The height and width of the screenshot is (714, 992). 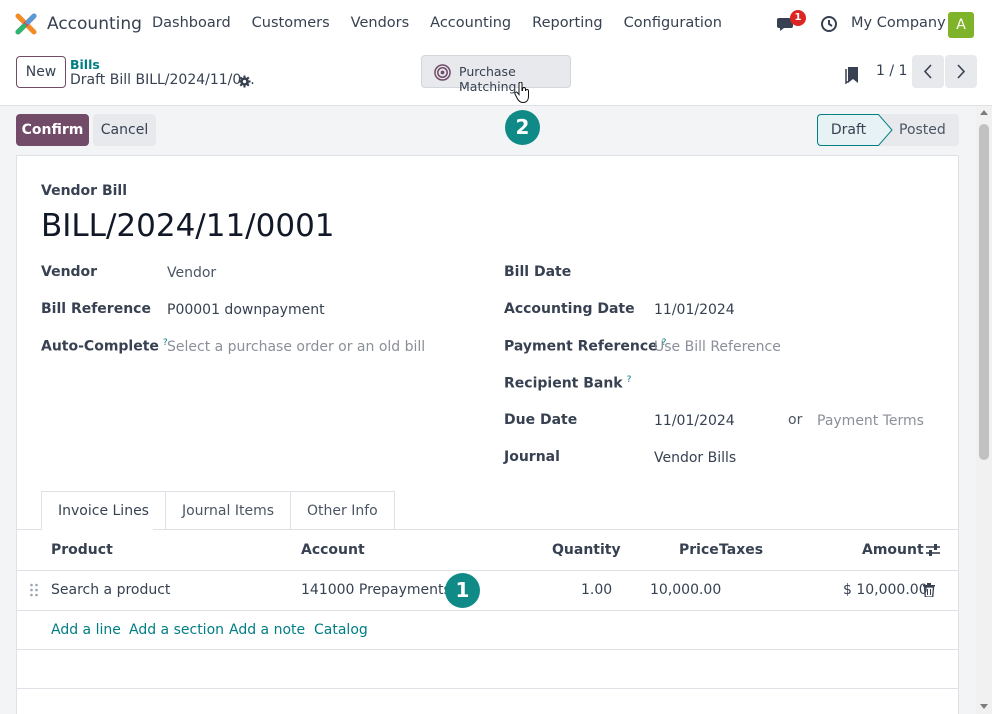 What do you see at coordinates (188, 226) in the screenshot?
I see `page-title: BILL/2024/11/0001` at bounding box center [188, 226].